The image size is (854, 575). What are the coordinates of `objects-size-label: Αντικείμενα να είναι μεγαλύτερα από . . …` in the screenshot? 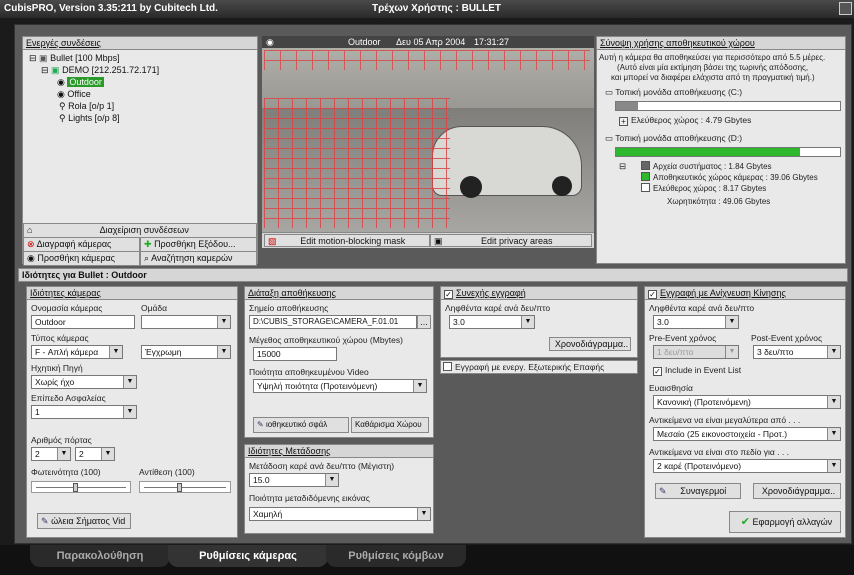 It's located at (725, 420).